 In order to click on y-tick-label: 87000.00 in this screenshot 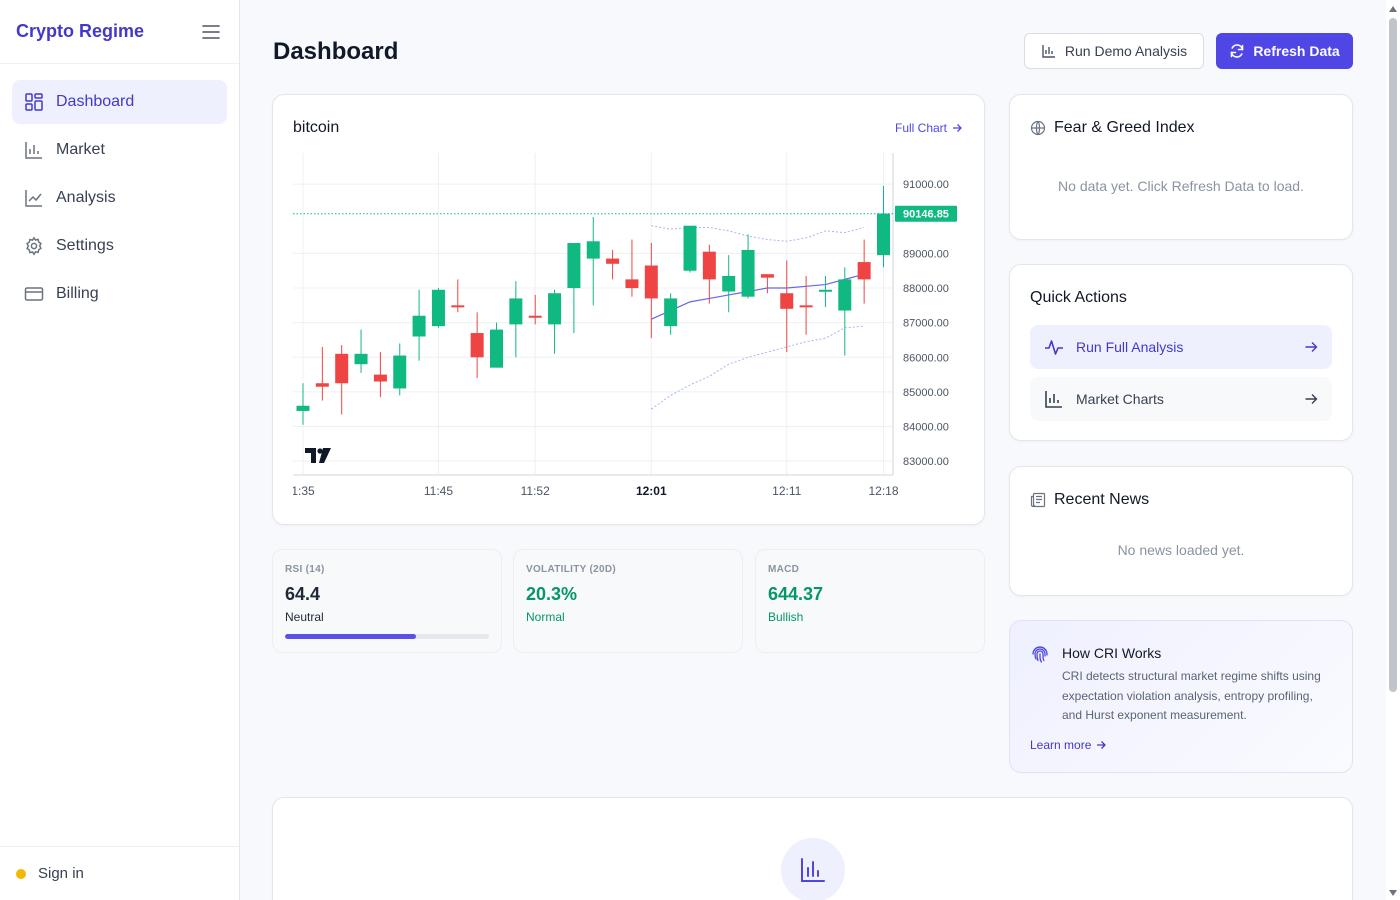, I will do `click(926, 324)`.